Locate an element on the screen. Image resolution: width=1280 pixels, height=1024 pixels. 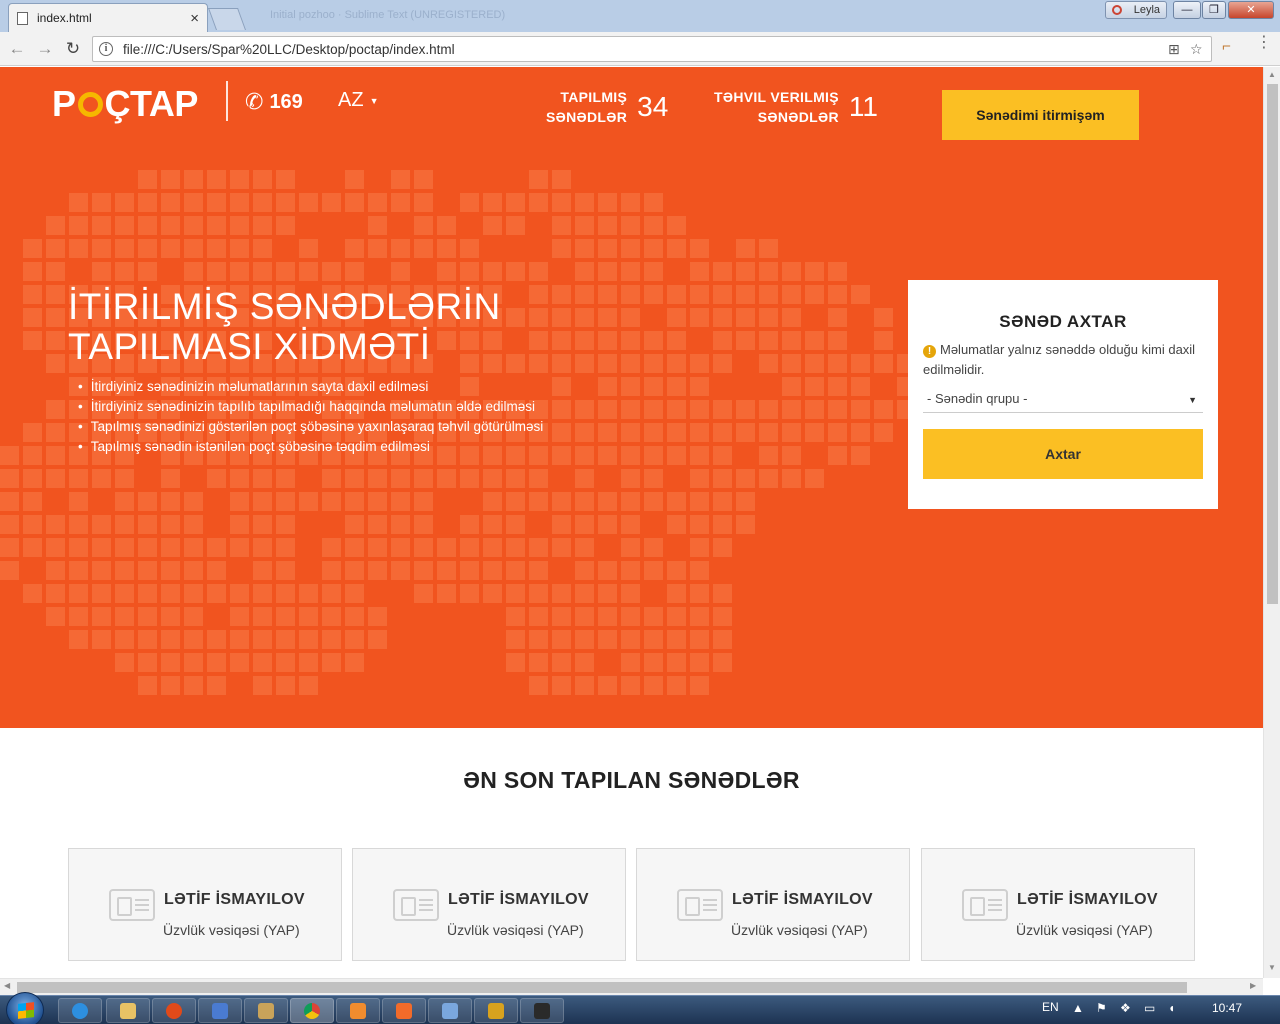
network-icon: ▭ is located at coordinates (1149, 1008).